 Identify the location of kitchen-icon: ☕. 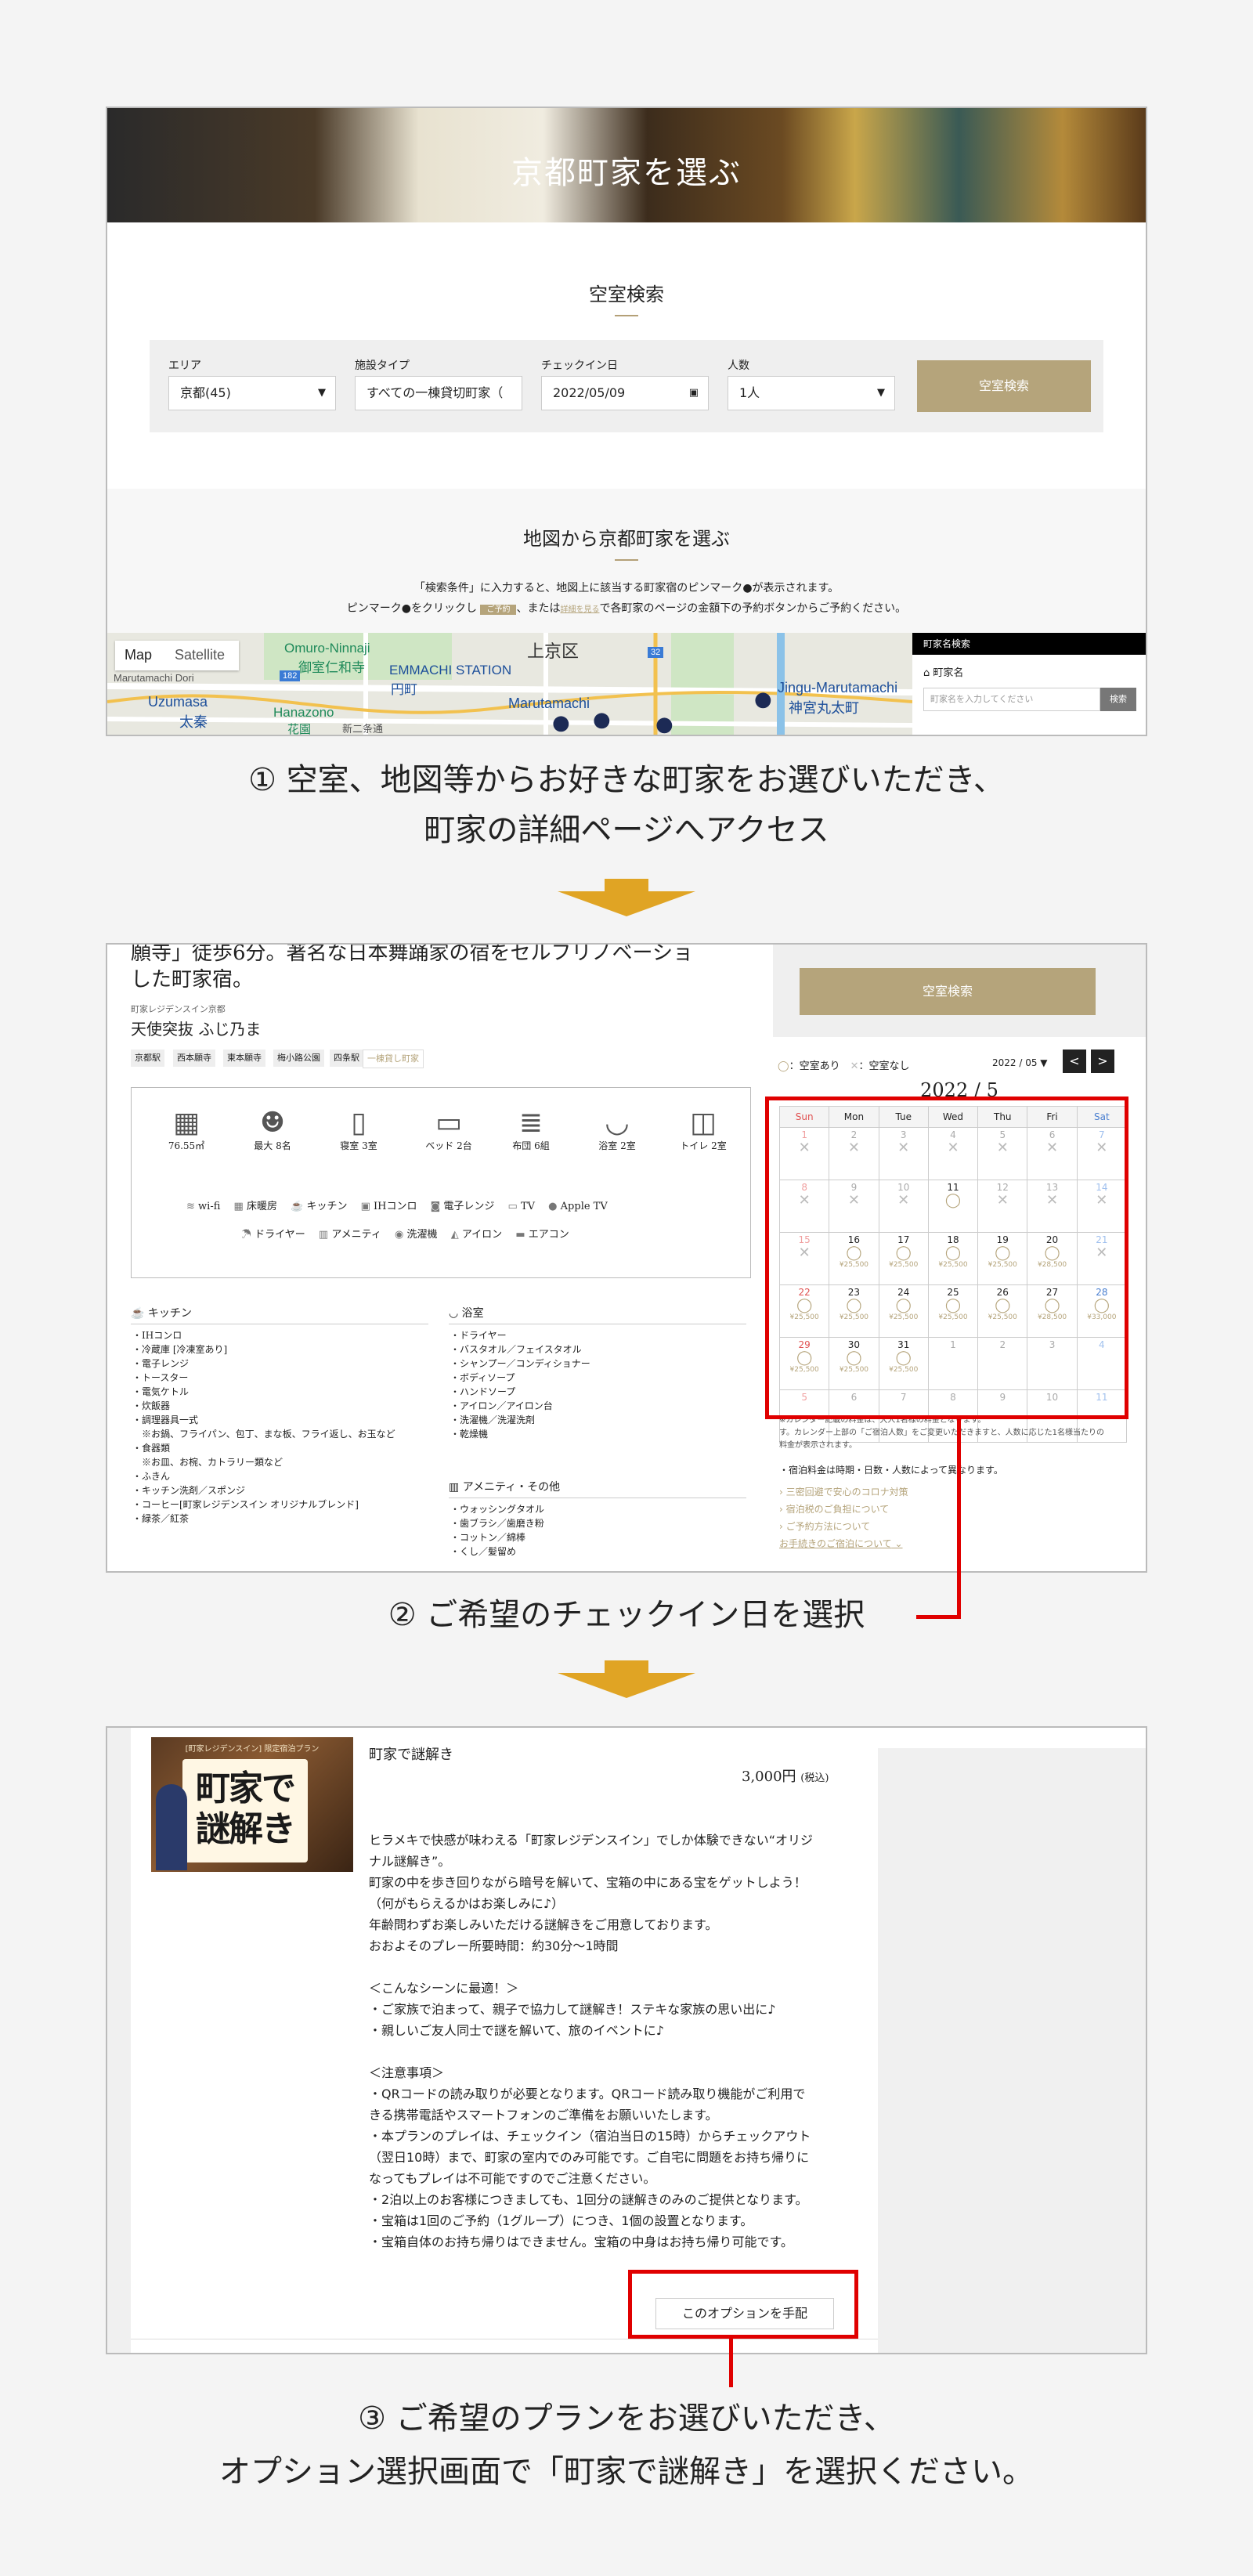
(299, 1206).